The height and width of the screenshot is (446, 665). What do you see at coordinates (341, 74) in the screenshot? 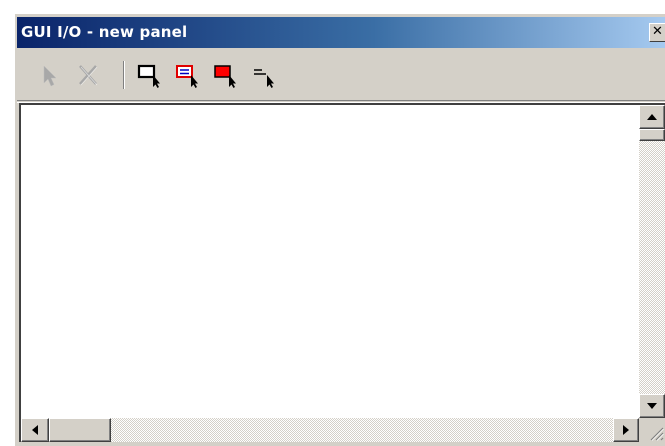
I see `toolbar` at bounding box center [341, 74].